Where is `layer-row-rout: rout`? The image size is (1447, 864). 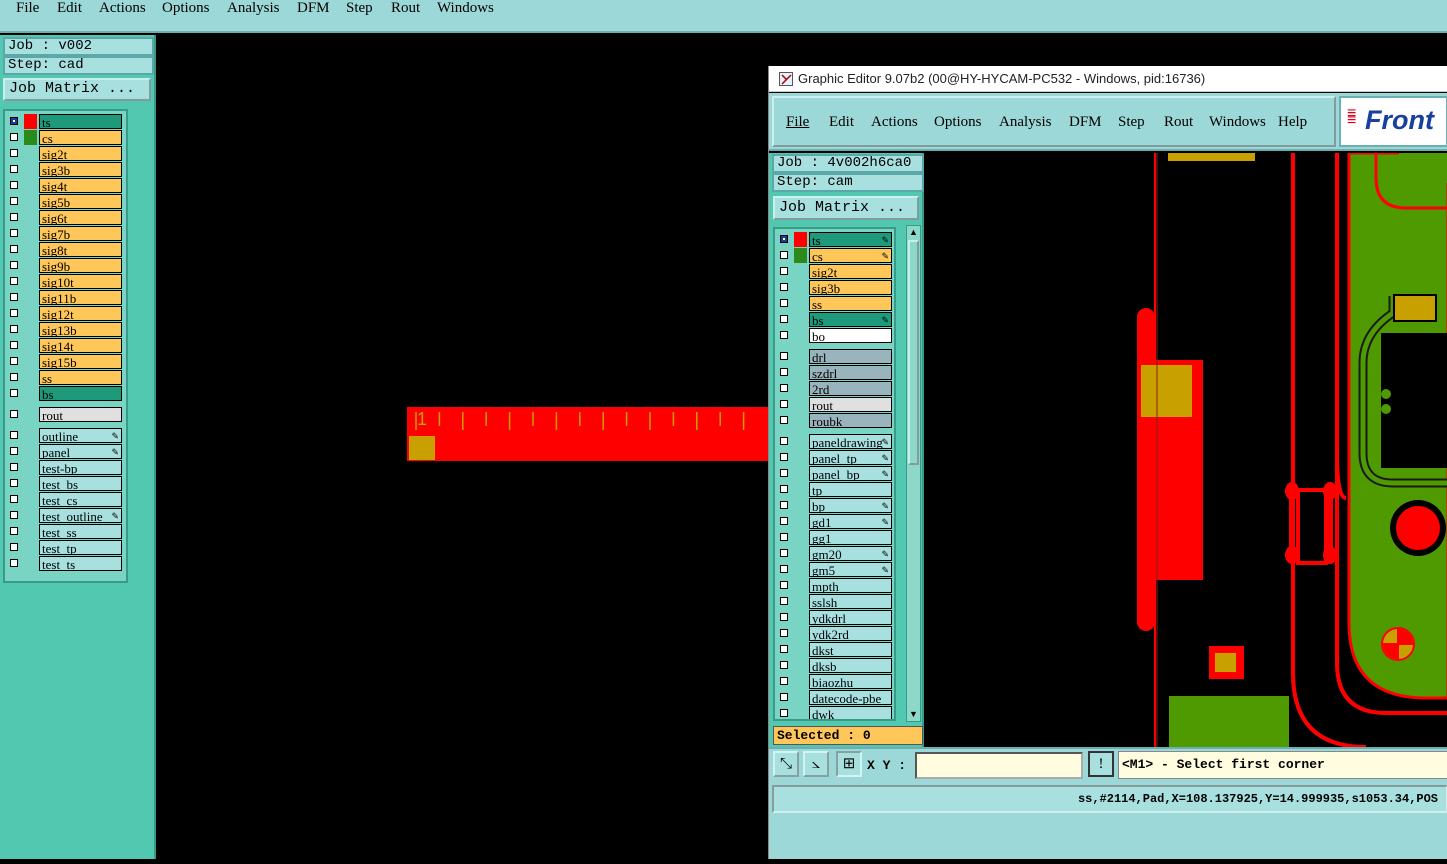
layer-row-rout: rout is located at coordinates (834, 404).